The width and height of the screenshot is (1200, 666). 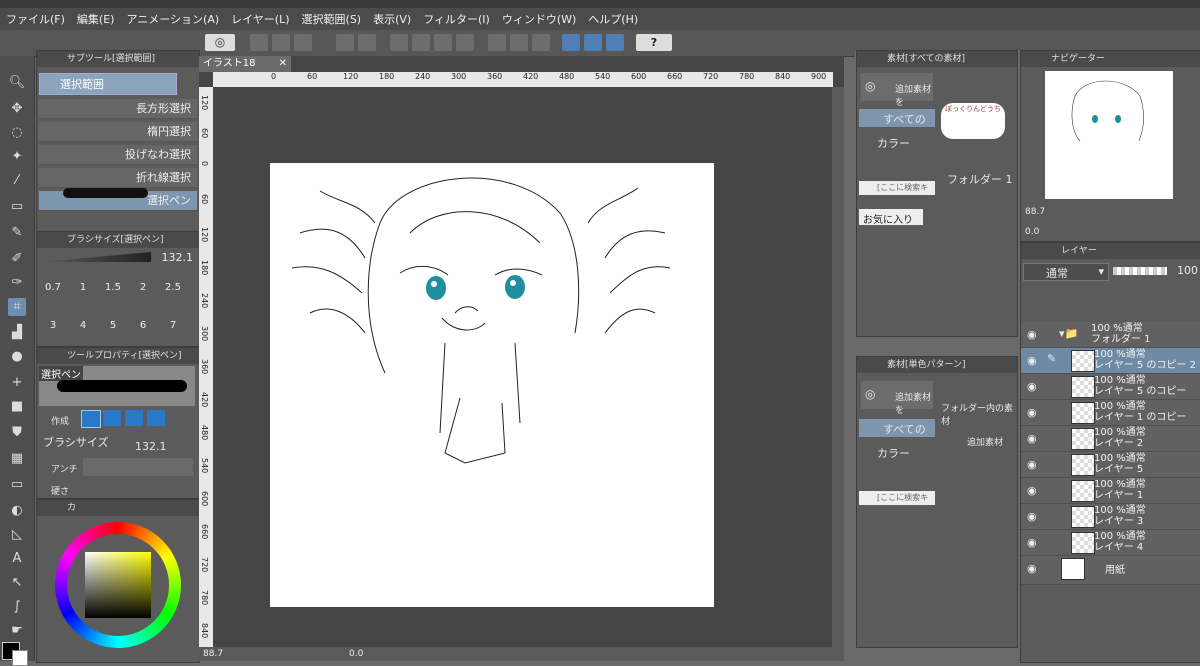 I want to click on lasso-tool-icon: ◌, so click(x=17, y=133).